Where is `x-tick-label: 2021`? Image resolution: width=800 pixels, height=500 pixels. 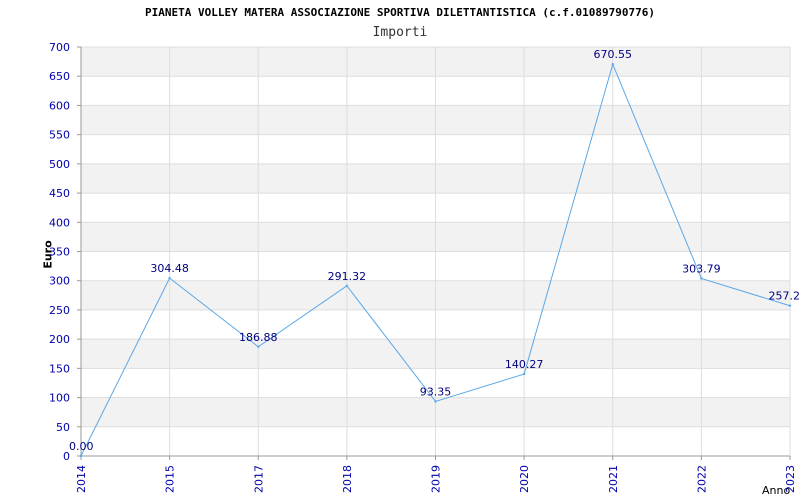 x-tick-label: 2021 is located at coordinates (613, 479).